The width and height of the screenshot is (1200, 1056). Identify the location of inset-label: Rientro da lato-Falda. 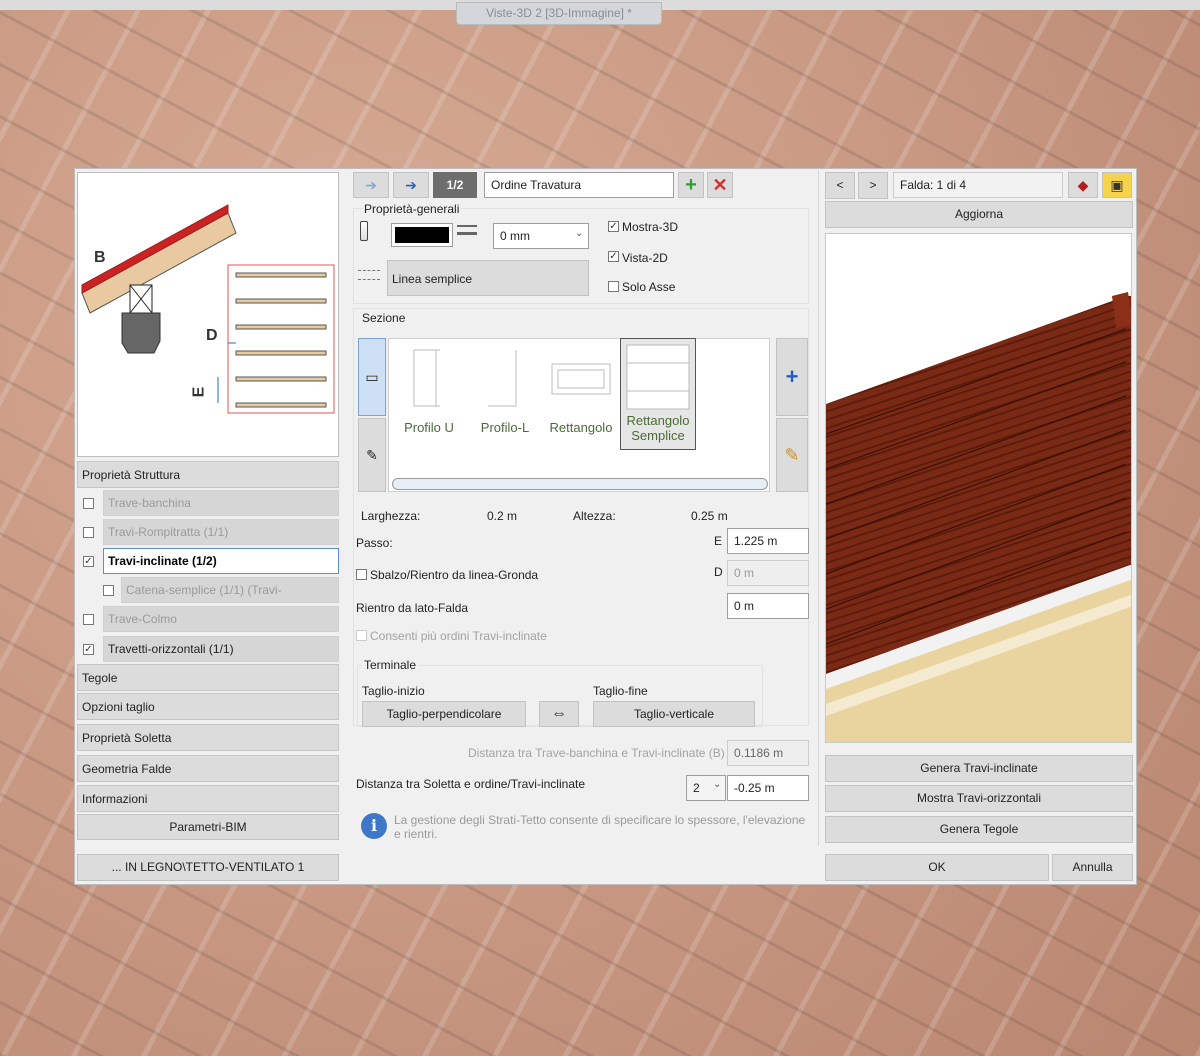
(412, 608).